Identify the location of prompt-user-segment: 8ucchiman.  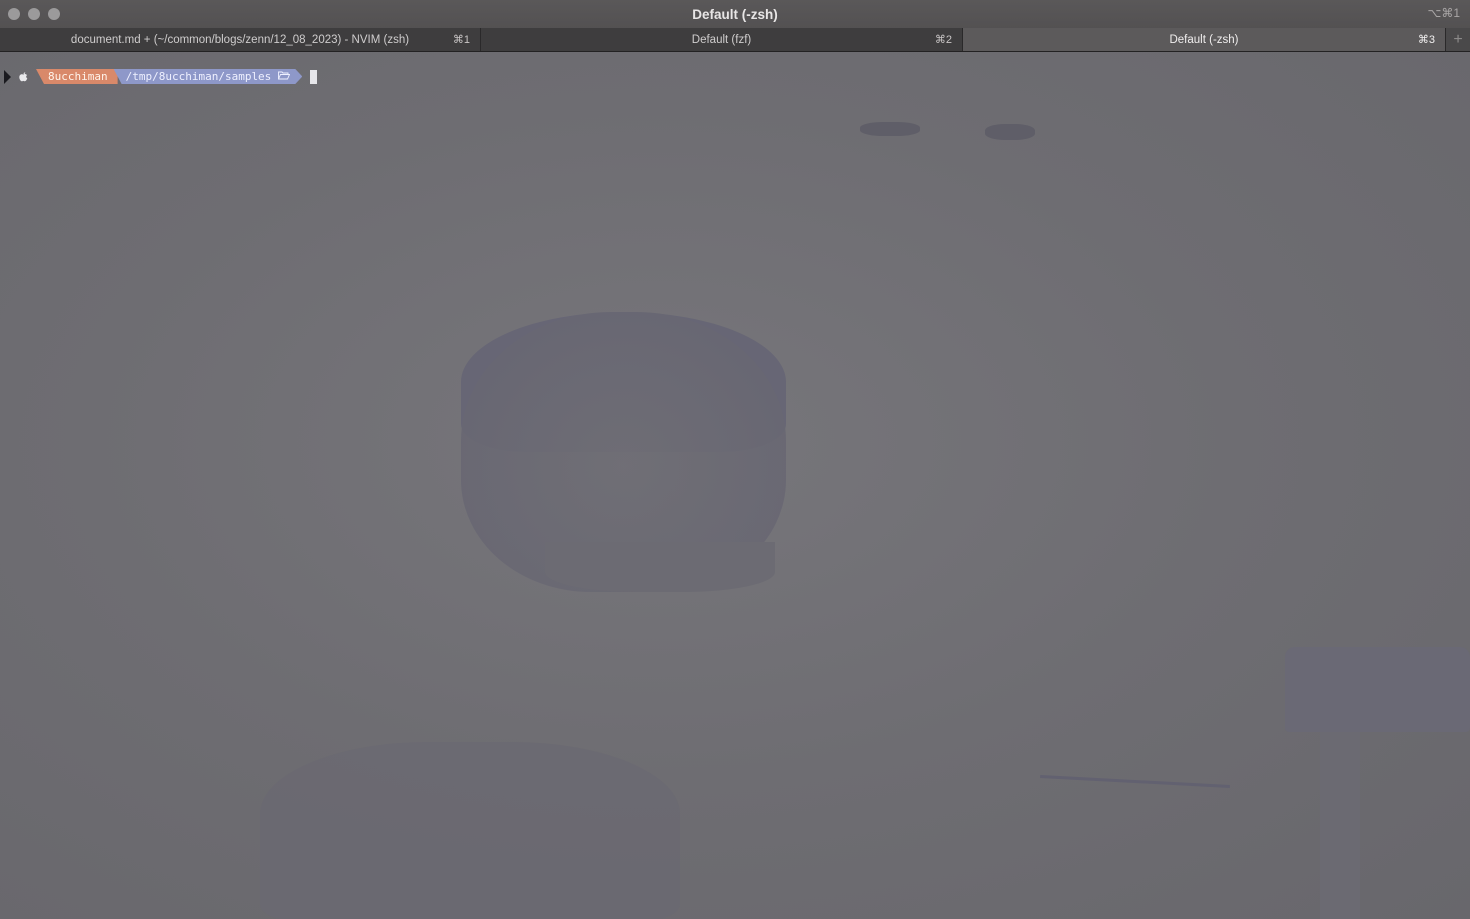
(77, 76).